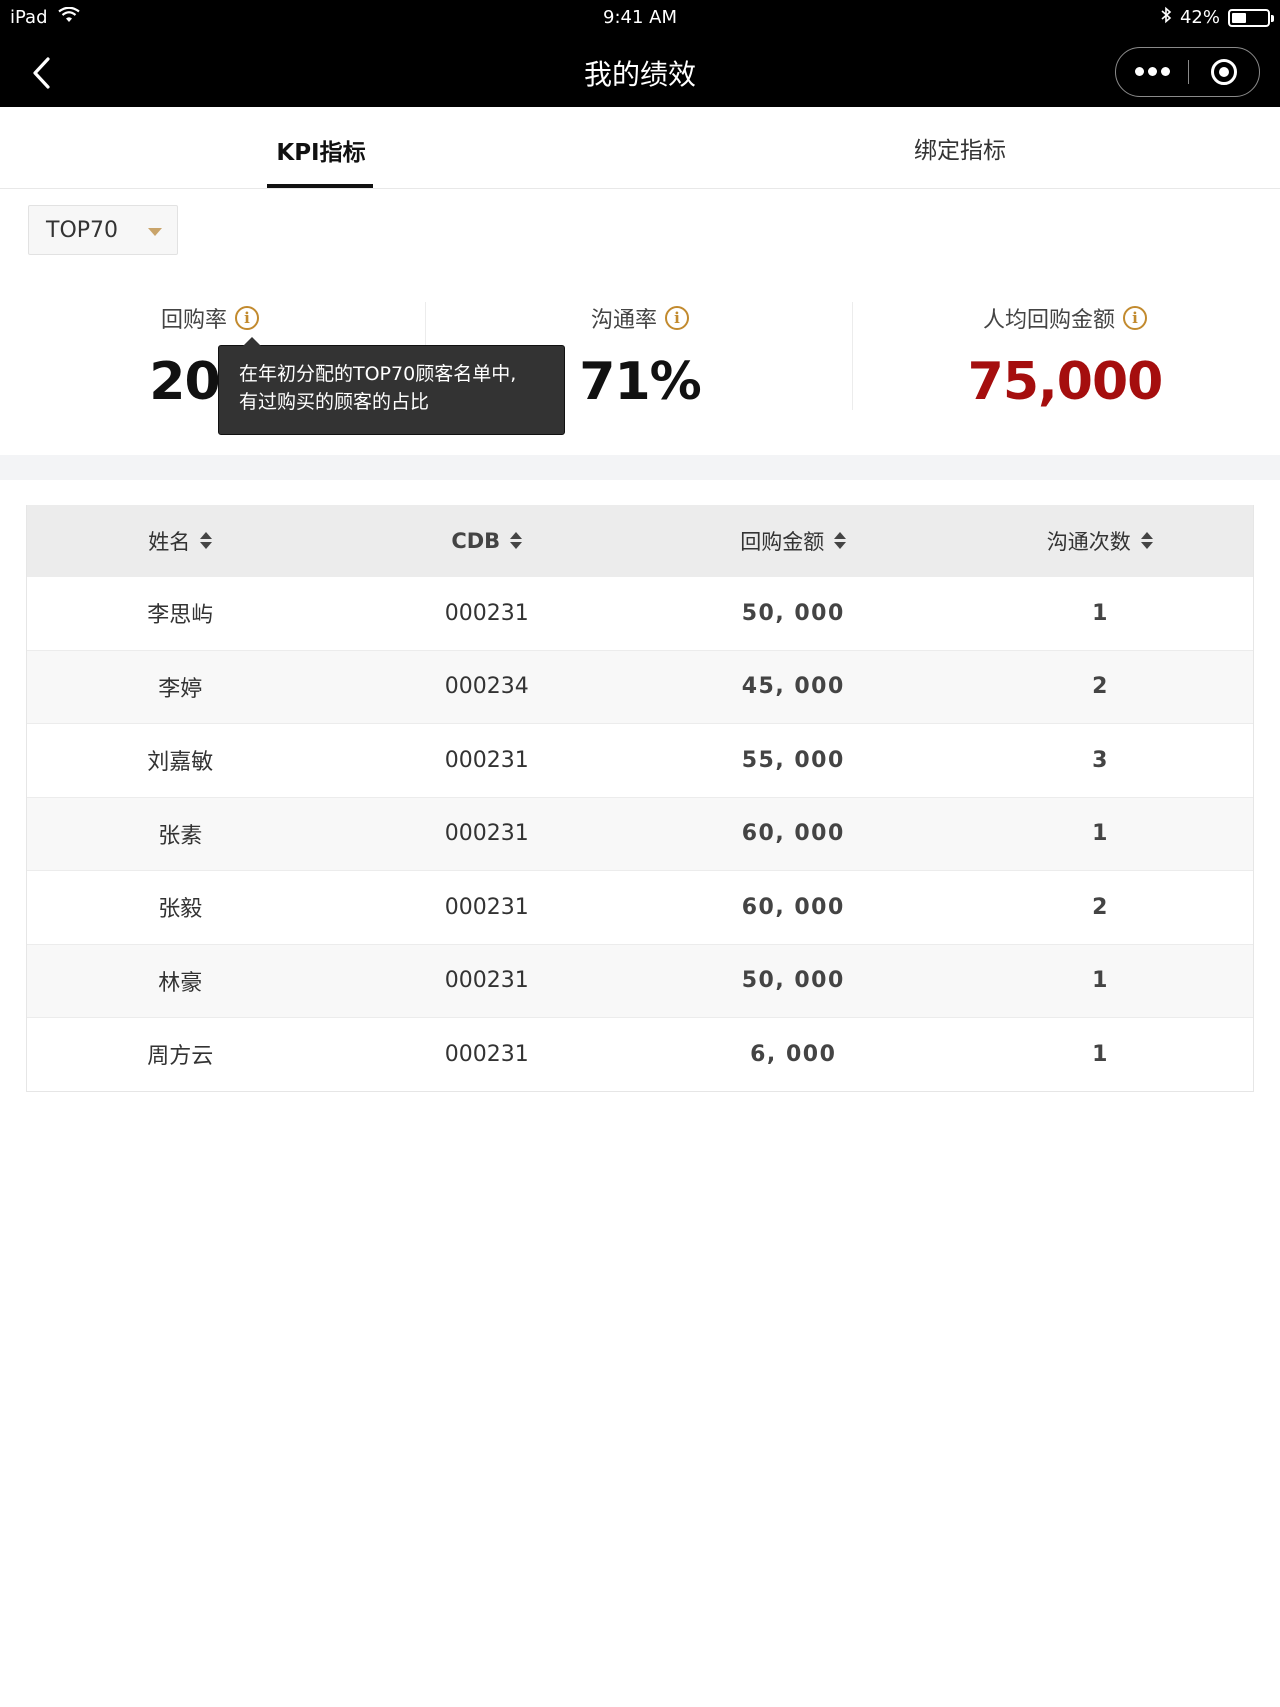  I want to click on table-row: 林豪 000231 50, 000 1, so click(640, 980).